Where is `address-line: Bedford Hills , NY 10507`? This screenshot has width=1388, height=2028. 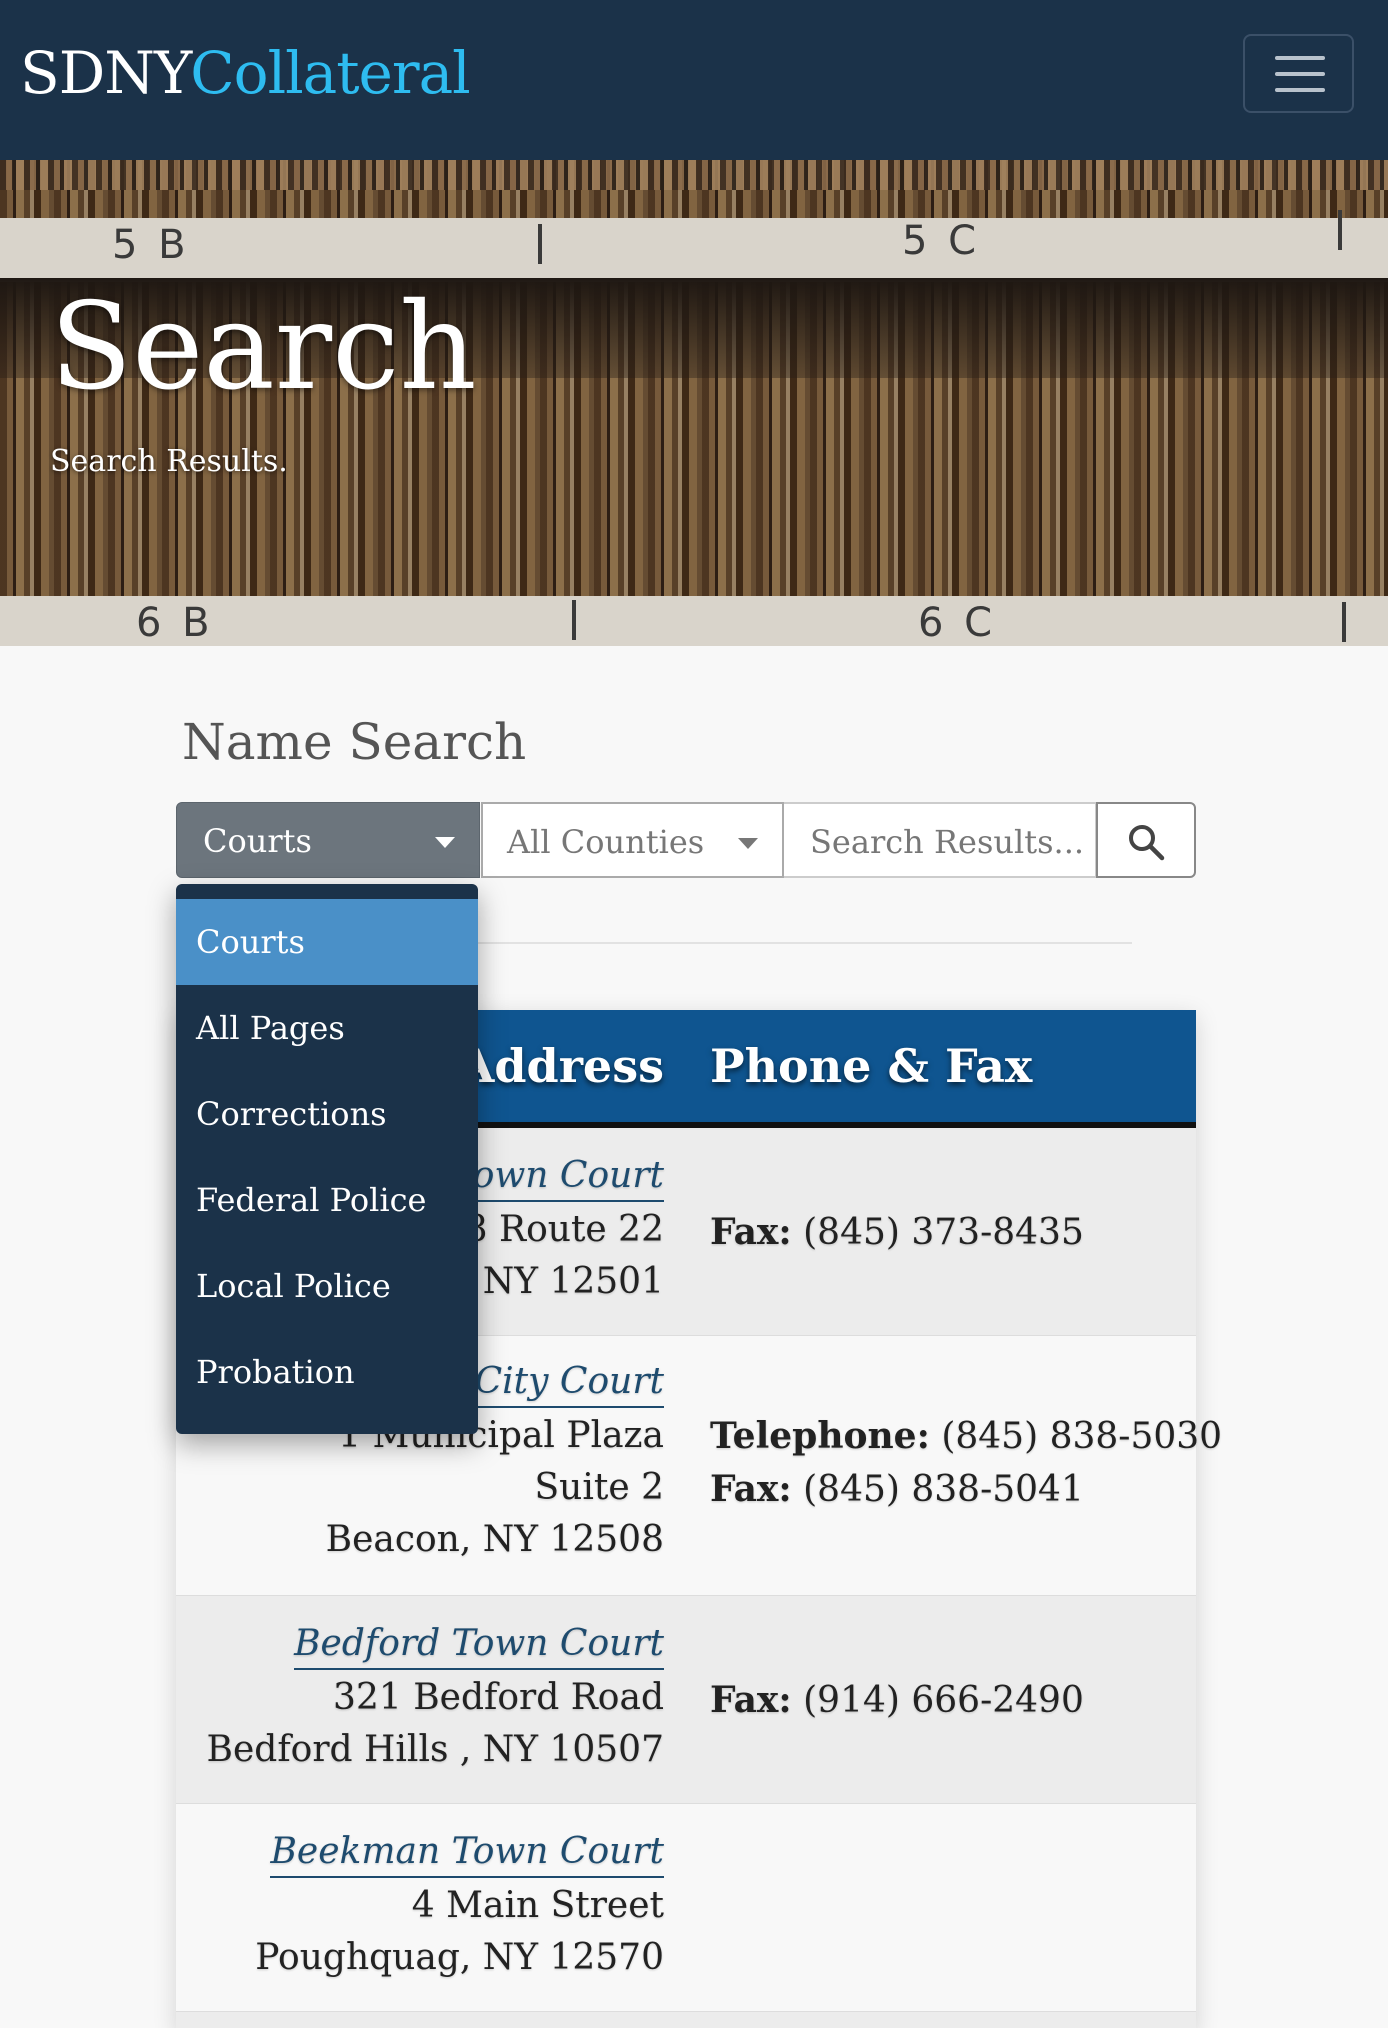
address-line: Bedford Hills , NY 10507 is located at coordinates (435, 1749).